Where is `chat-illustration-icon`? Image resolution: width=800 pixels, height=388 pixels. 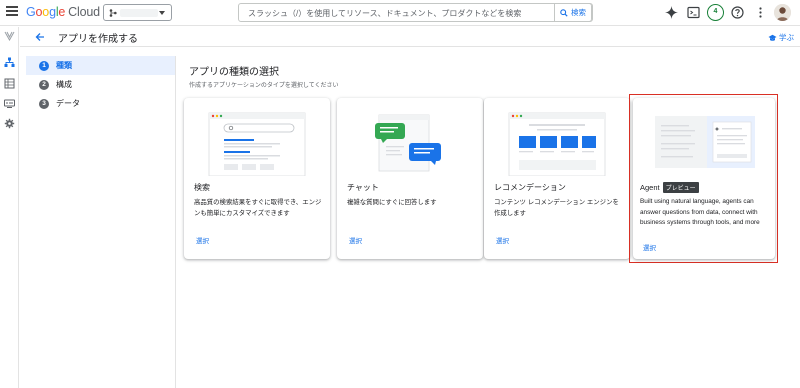
chat-illustration-icon is located at coordinates (408, 143).